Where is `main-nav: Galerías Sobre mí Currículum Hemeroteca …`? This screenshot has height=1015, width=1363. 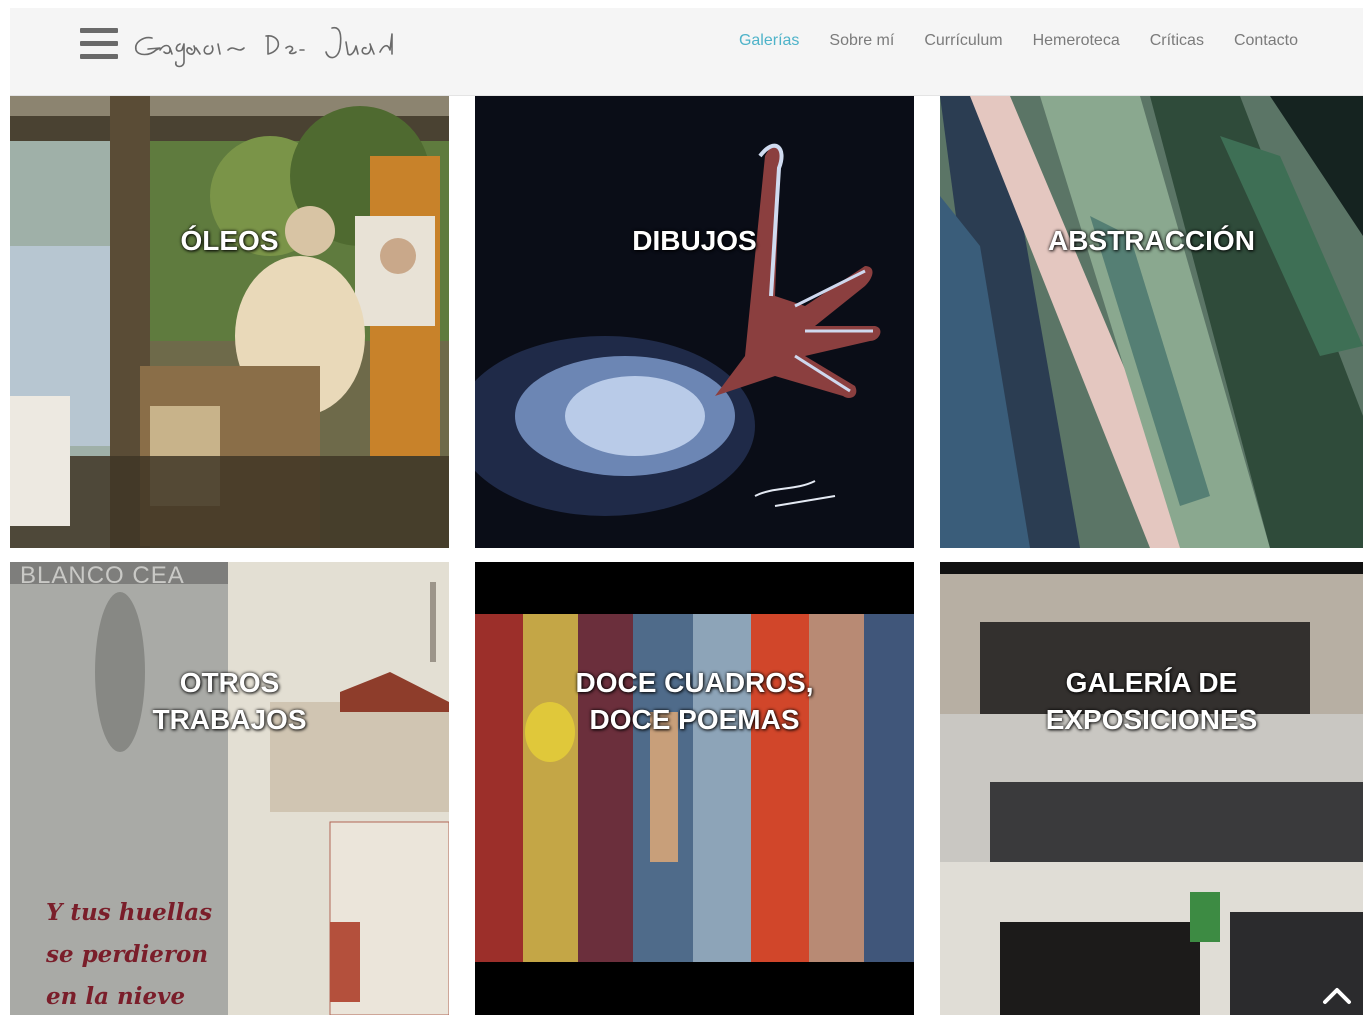 main-nav: Galerías Sobre mí Currículum Hemeroteca … is located at coordinates (1018, 41).